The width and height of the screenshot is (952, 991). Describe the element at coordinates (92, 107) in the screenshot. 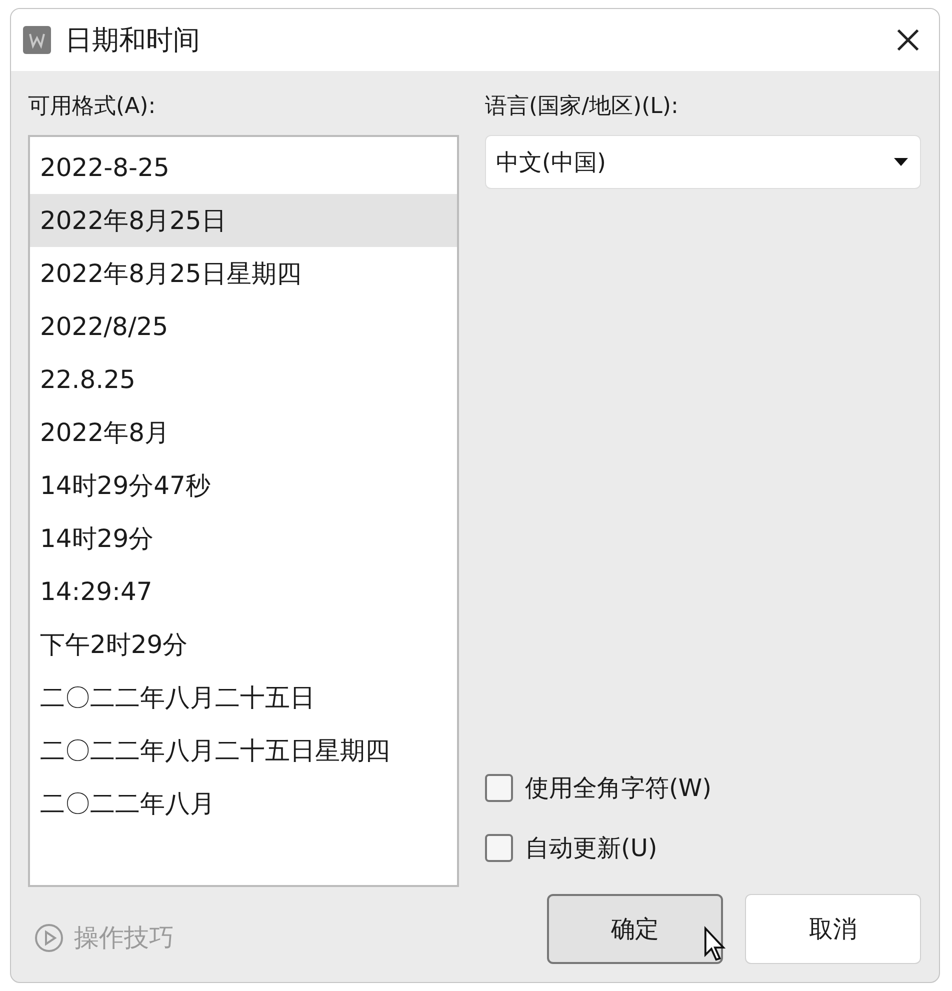

I see `formats-label: 可用格式(A):` at that location.